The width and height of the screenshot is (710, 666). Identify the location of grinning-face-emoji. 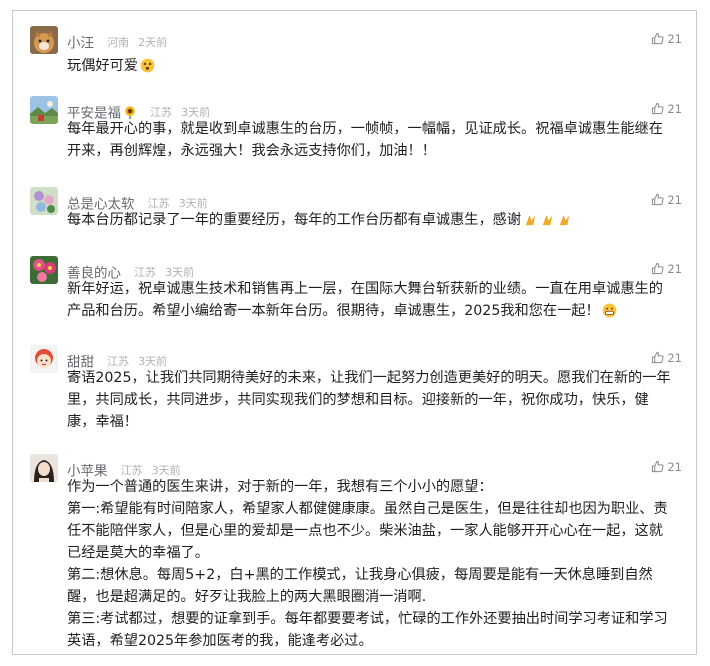
(609, 310).